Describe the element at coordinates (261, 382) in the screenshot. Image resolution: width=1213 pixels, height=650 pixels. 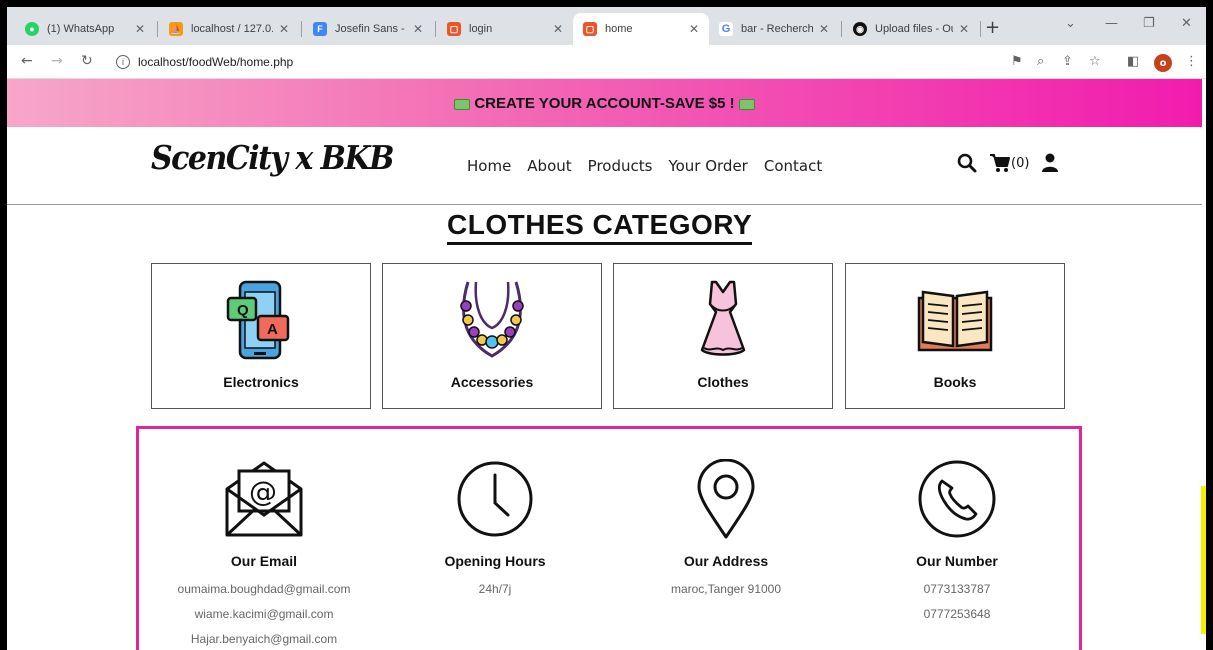
I see `category-label: Electronics` at that location.